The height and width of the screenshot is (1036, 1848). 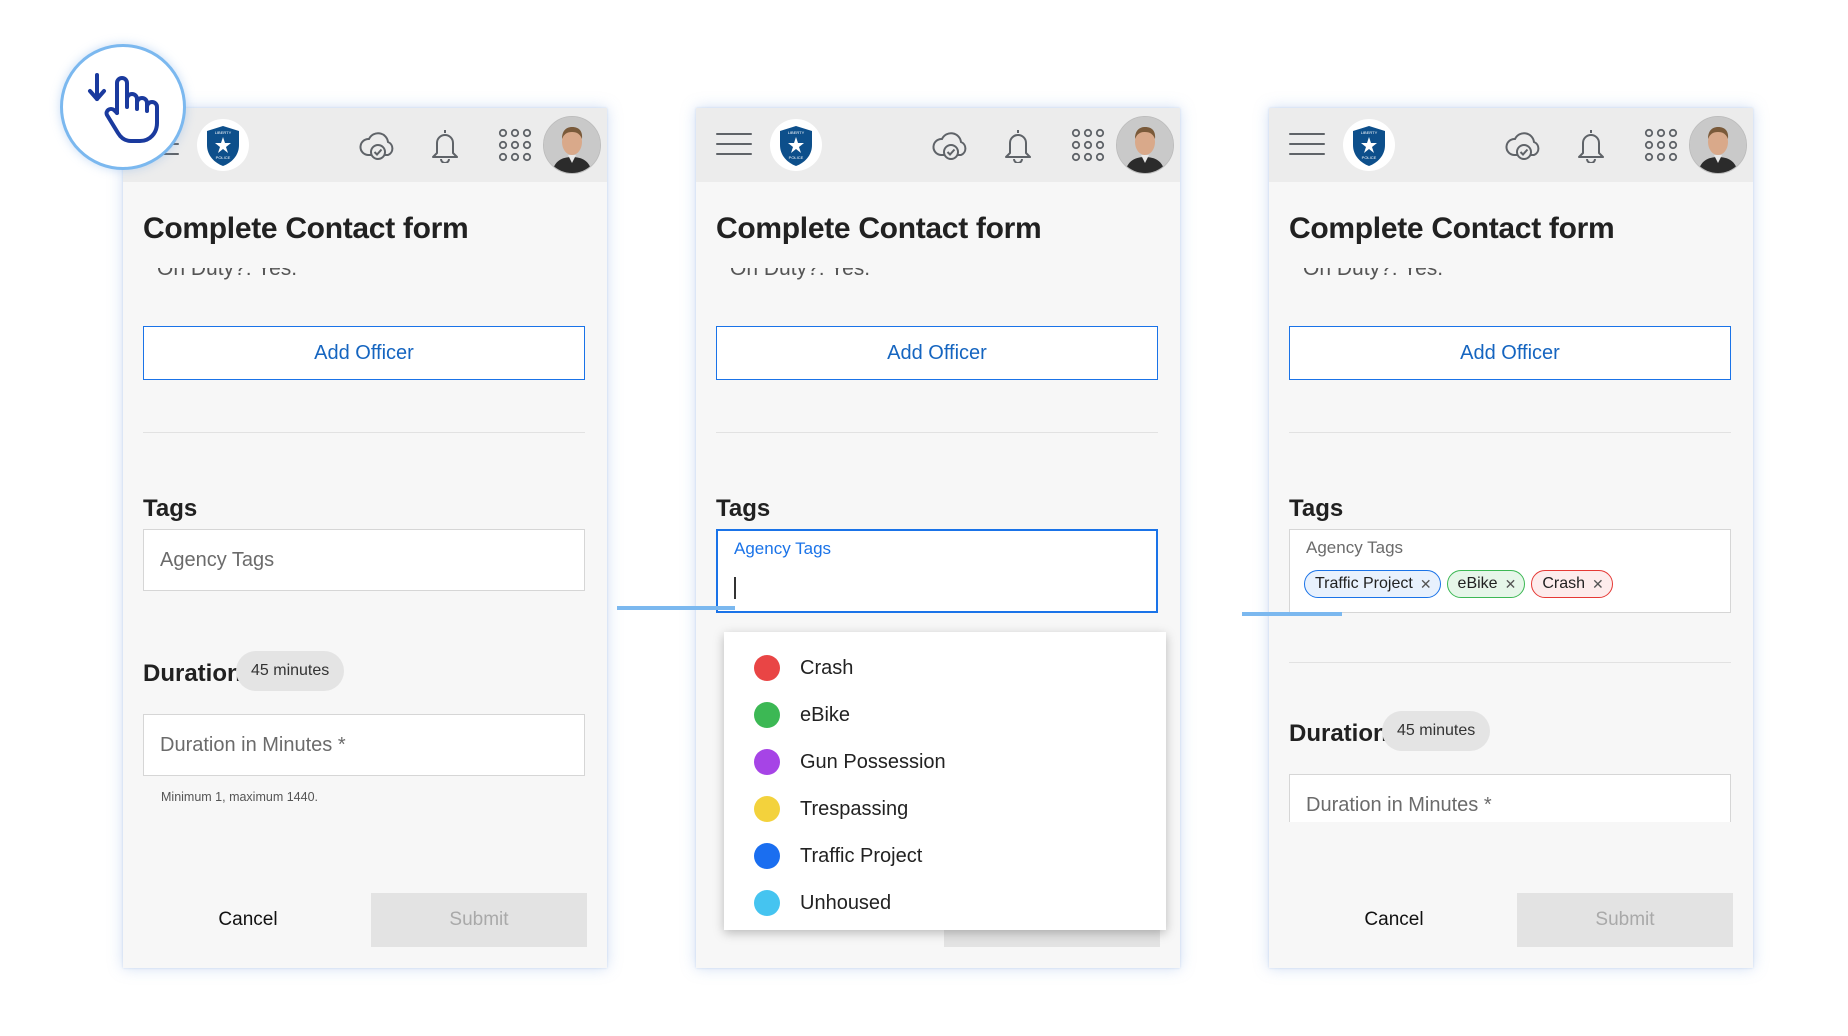 I want to click on tag-option-ebike: eBike, so click(x=802, y=715).